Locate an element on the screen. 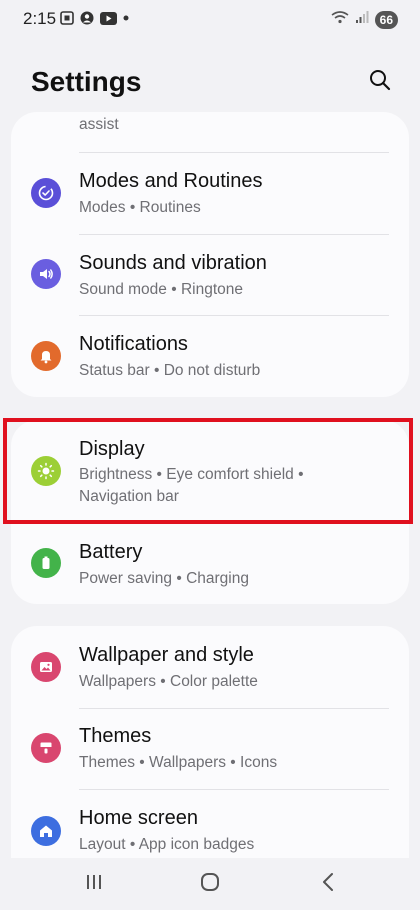  status-notification-icons is located at coordinates (94, 18).